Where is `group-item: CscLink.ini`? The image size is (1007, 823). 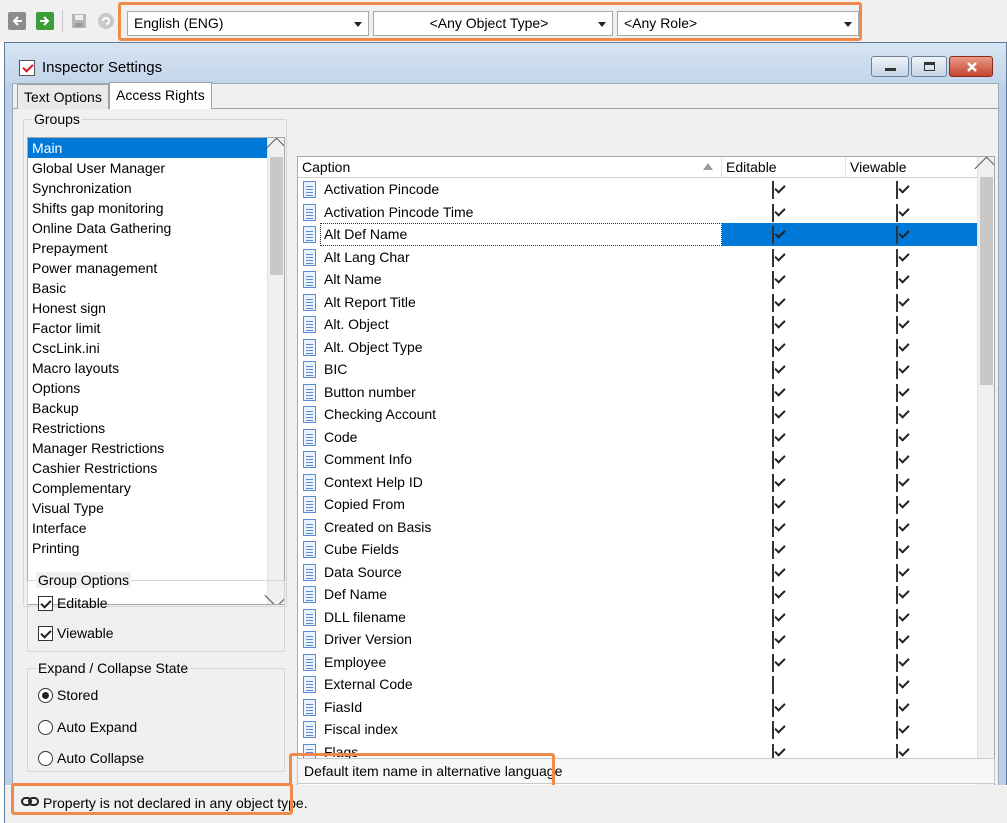 group-item: CscLink.ini is located at coordinates (156, 348).